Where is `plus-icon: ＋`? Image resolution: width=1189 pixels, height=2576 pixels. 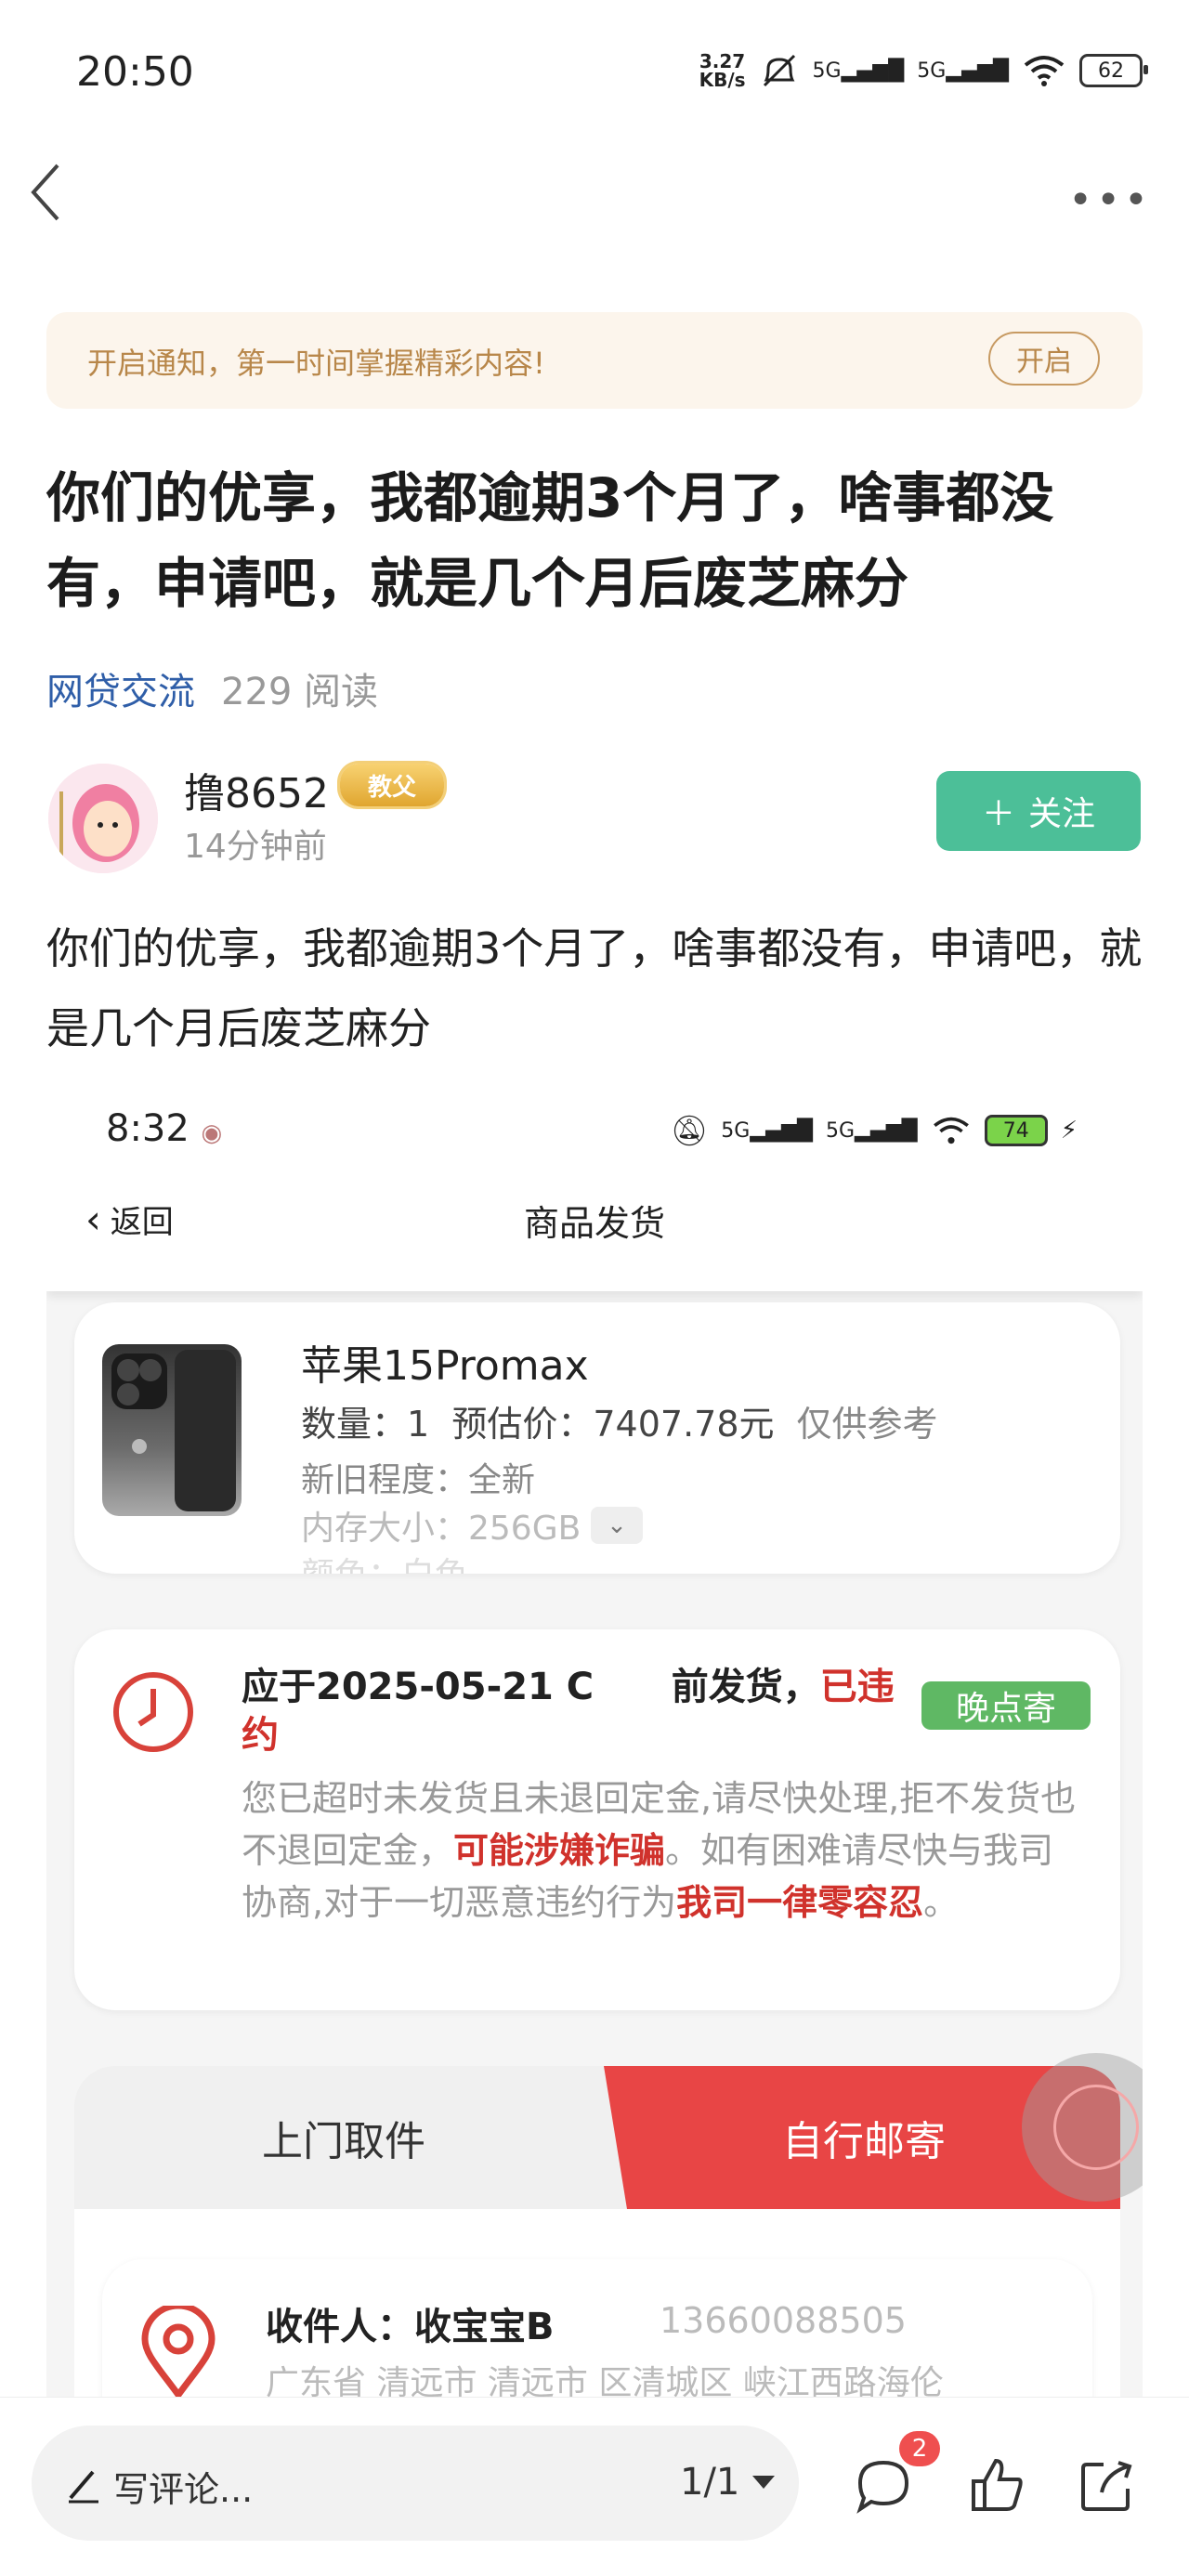
plus-icon: ＋ is located at coordinates (998, 814).